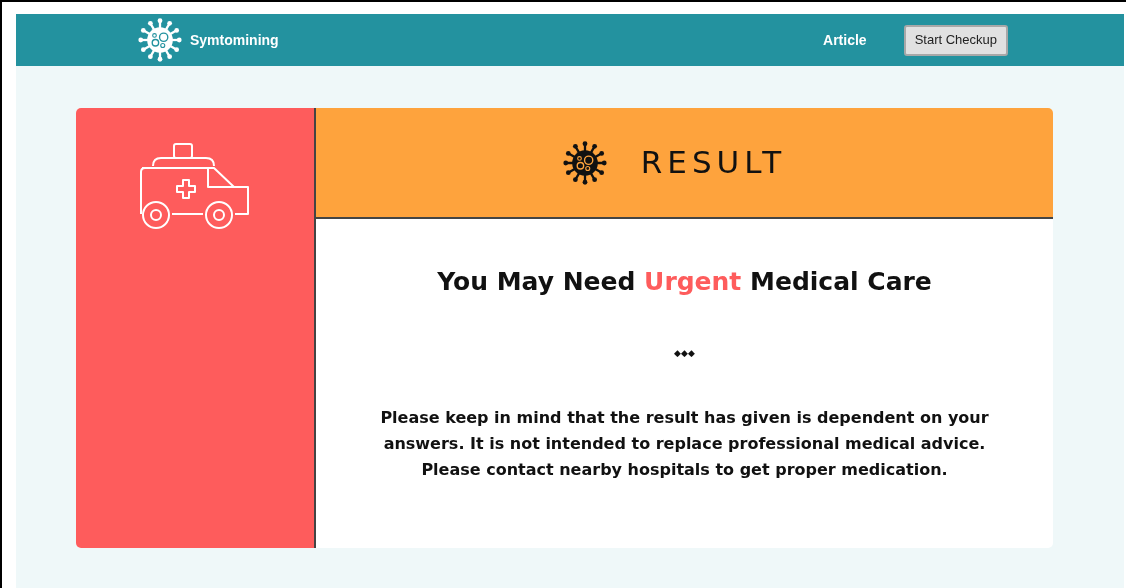 This screenshot has height=588, width=1126. What do you see at coordinates (584, 162) in the screenshot?
I see `virus-icon` at bounding box center [584, 162].